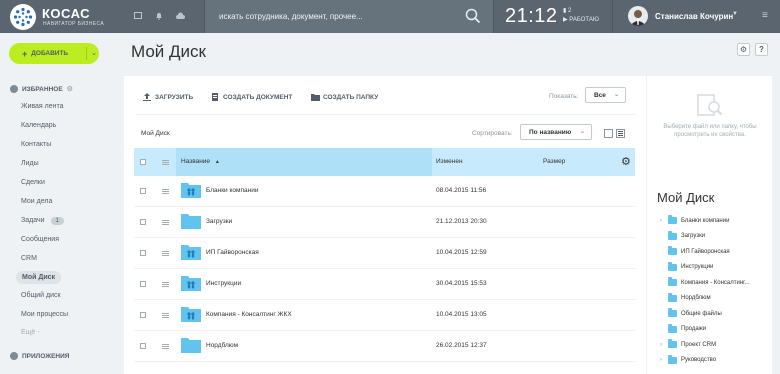 The height and width of the screenshot is (374, 780). What do you see at coordinates (249, 314) in the screenshot?
I see `file-name: Компания - Консалтинг ЖКХ` at bounding box center [249, 314].